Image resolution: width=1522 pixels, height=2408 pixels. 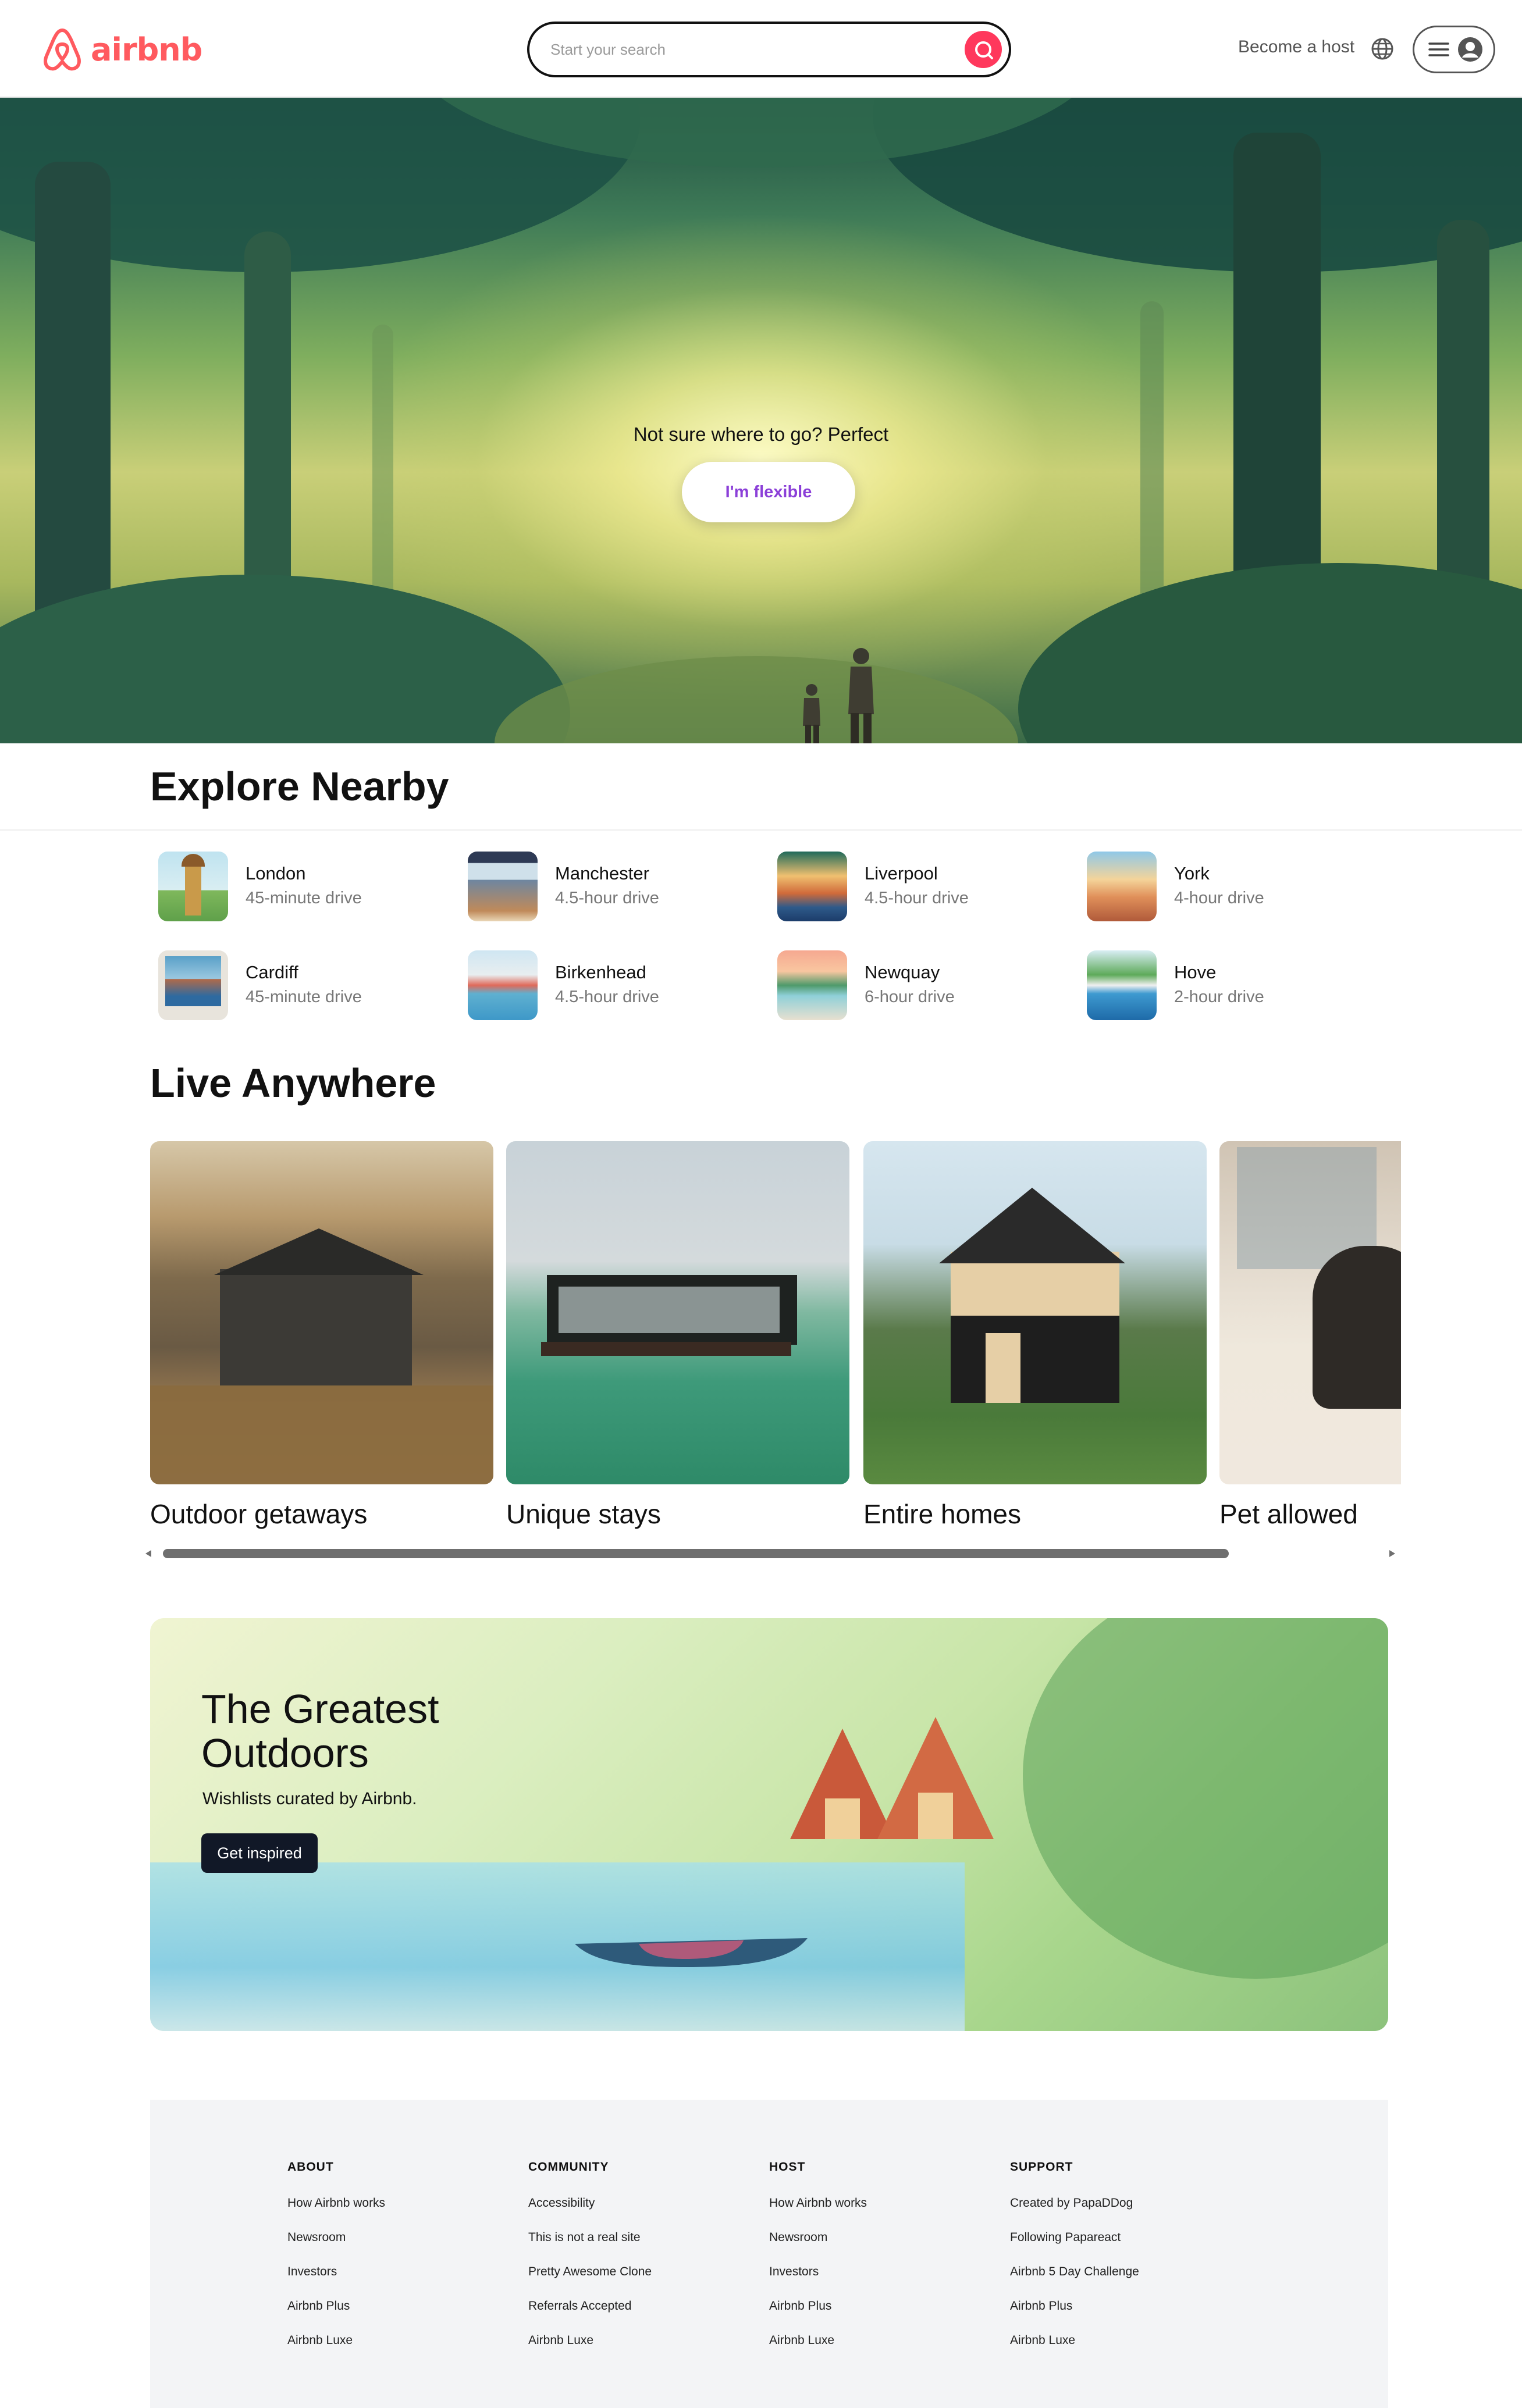 What do you see at coordinates (1438, 49) in the screenshot?
I see `hamburger-icon` at bounding box center [1438, 49].